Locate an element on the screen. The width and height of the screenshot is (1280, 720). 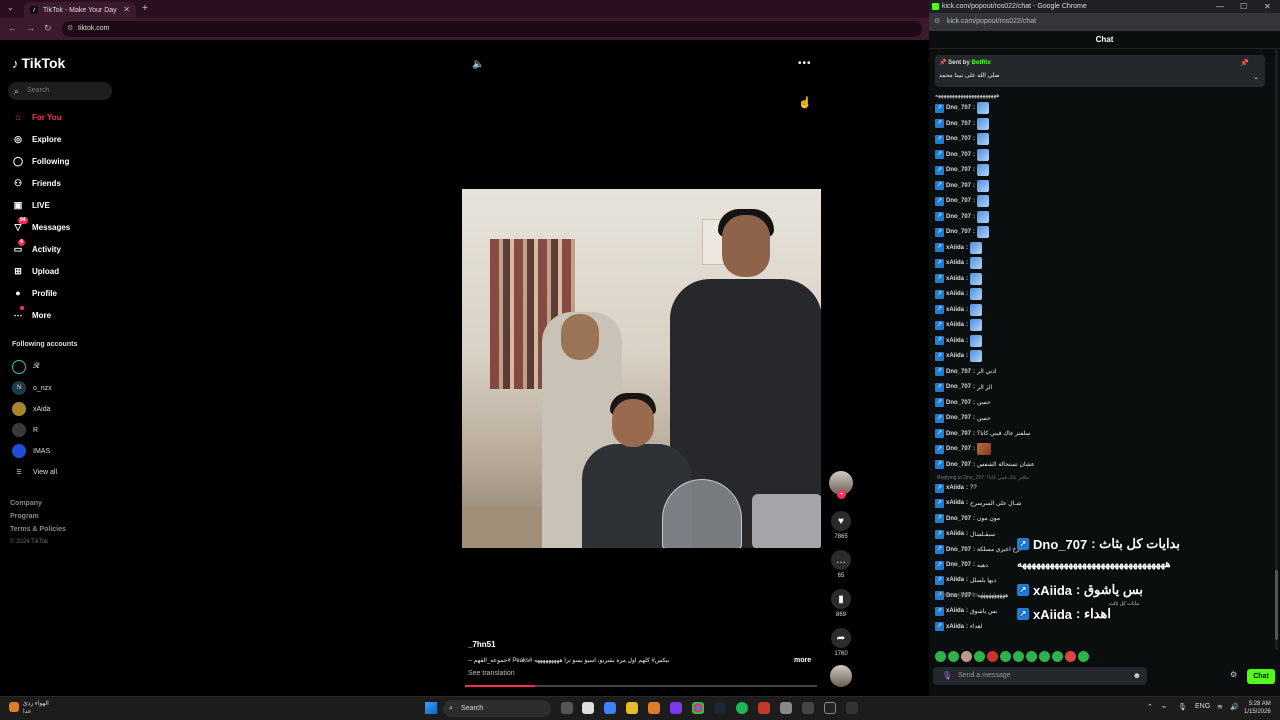
spotify-icon is located at coordinates (742, 708).